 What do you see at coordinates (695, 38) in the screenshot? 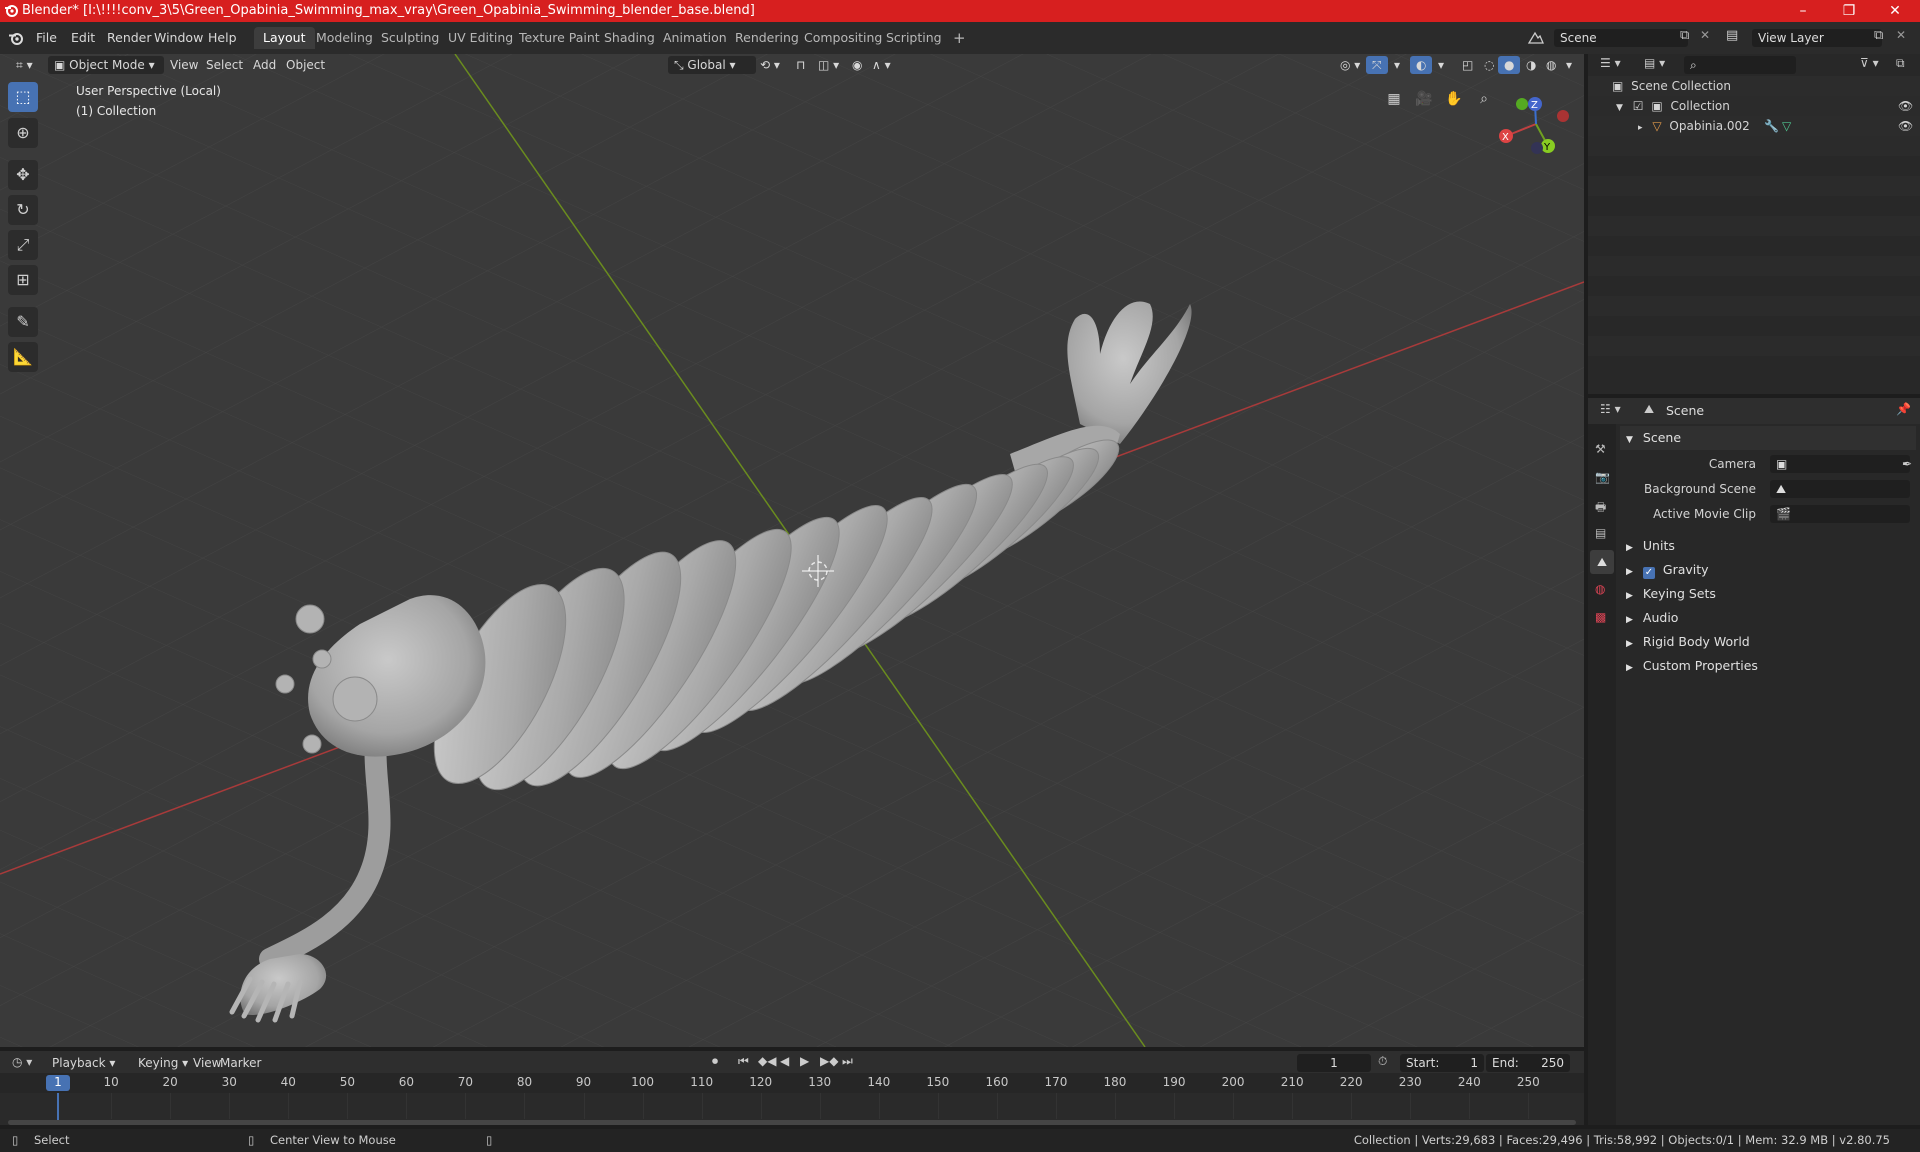
I see `tab-animation: Animation` at bounding box center [695, 38].